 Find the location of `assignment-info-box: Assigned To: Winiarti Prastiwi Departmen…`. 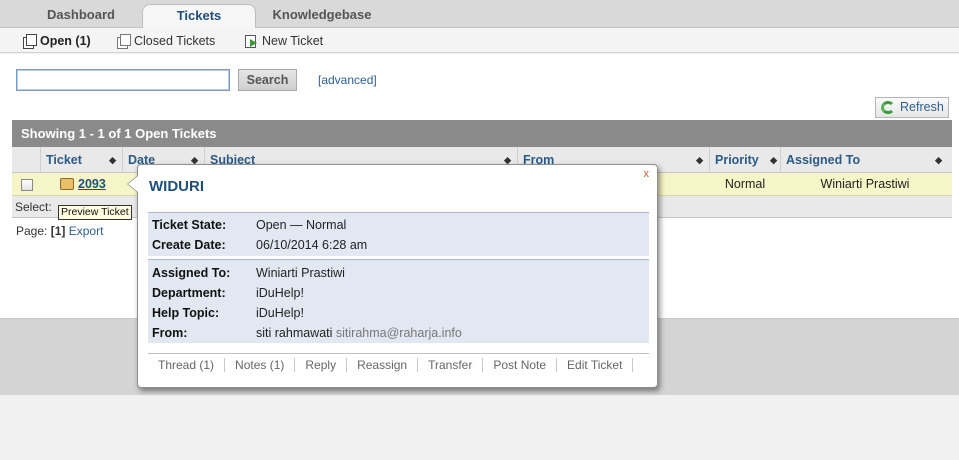

assignment-info-box: Assigned To: Winiarti Prastiwi Departmen… is located at coordinates (398, 301).